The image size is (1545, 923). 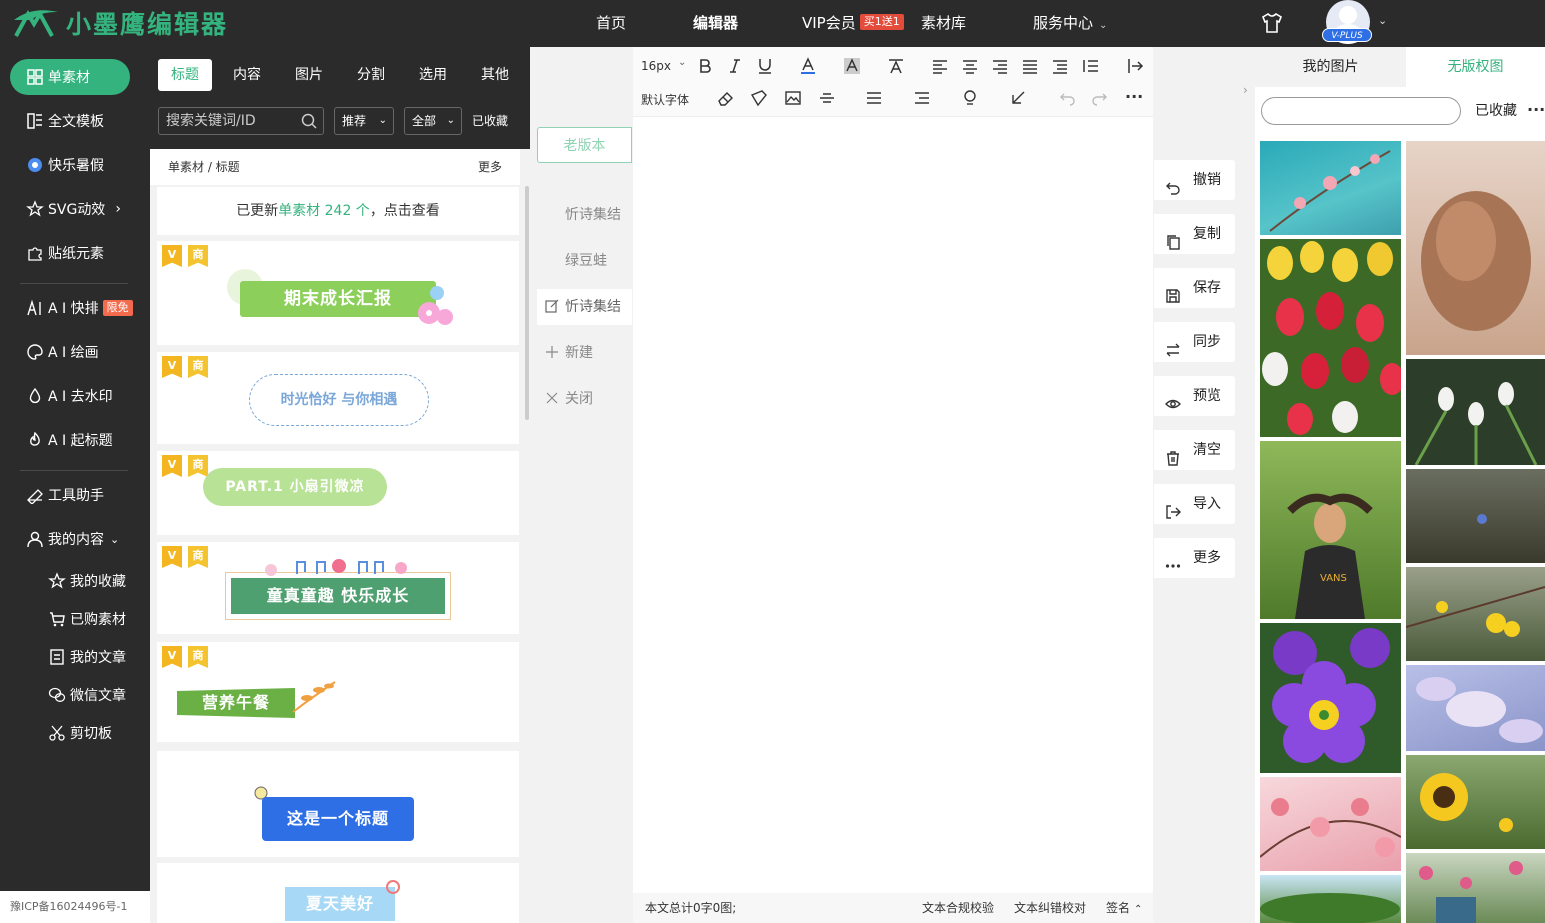 What do you see at coordinates (1475, 516) in the screenshot?
I see `image-thumbnail-ground` at bounding box center [1475, 516].